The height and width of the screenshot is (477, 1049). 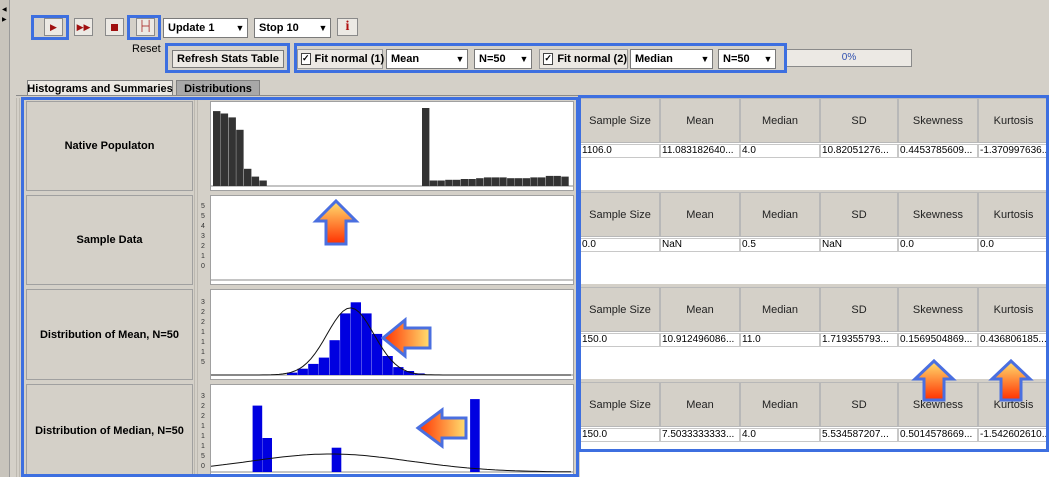 What do you see at coordinates (228, 59) in the screenshot?
I see `refresh-stats-button: Refresh Stats Table` at bounding box center [228, 59].